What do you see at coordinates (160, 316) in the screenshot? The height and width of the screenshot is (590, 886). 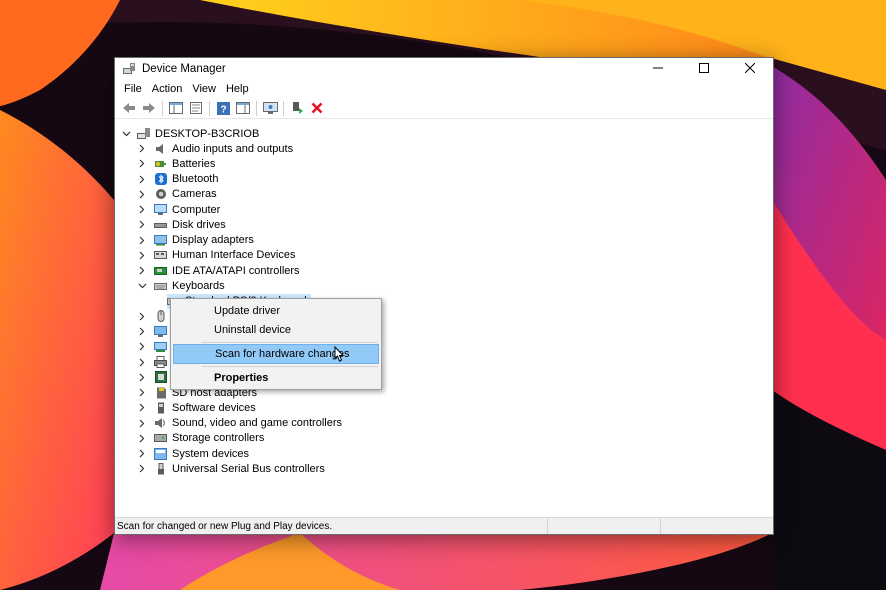 I see `mouse-icon` at bounding box center [160, 316].